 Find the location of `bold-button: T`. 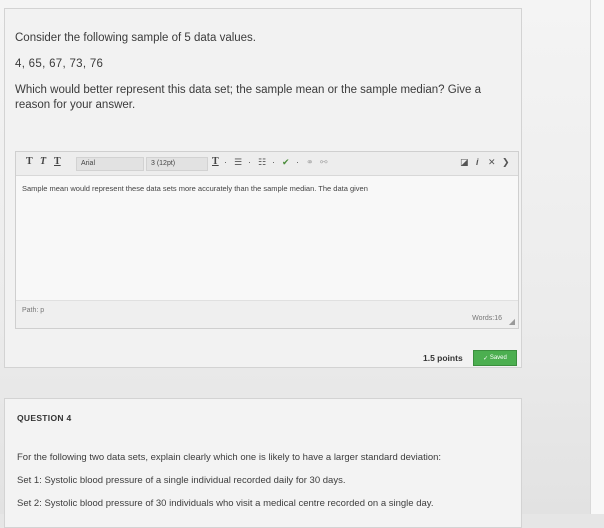

bold-button: T is located at coordinates (29, 161).